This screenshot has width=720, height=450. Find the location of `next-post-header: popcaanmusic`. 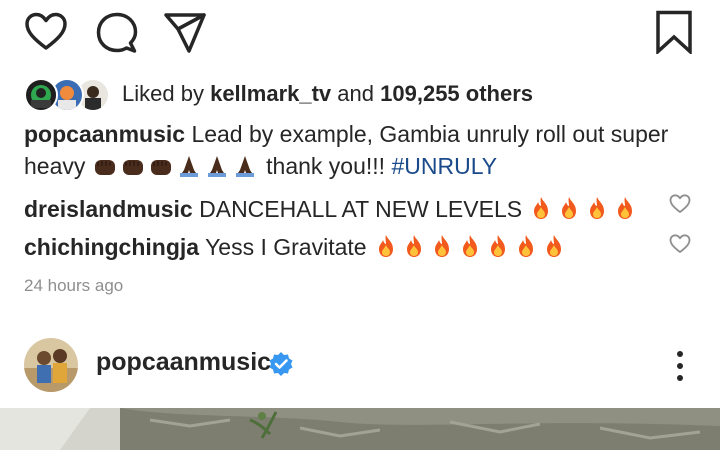

next-post-header: popcaanmusic is located at coordinates (360, 366).